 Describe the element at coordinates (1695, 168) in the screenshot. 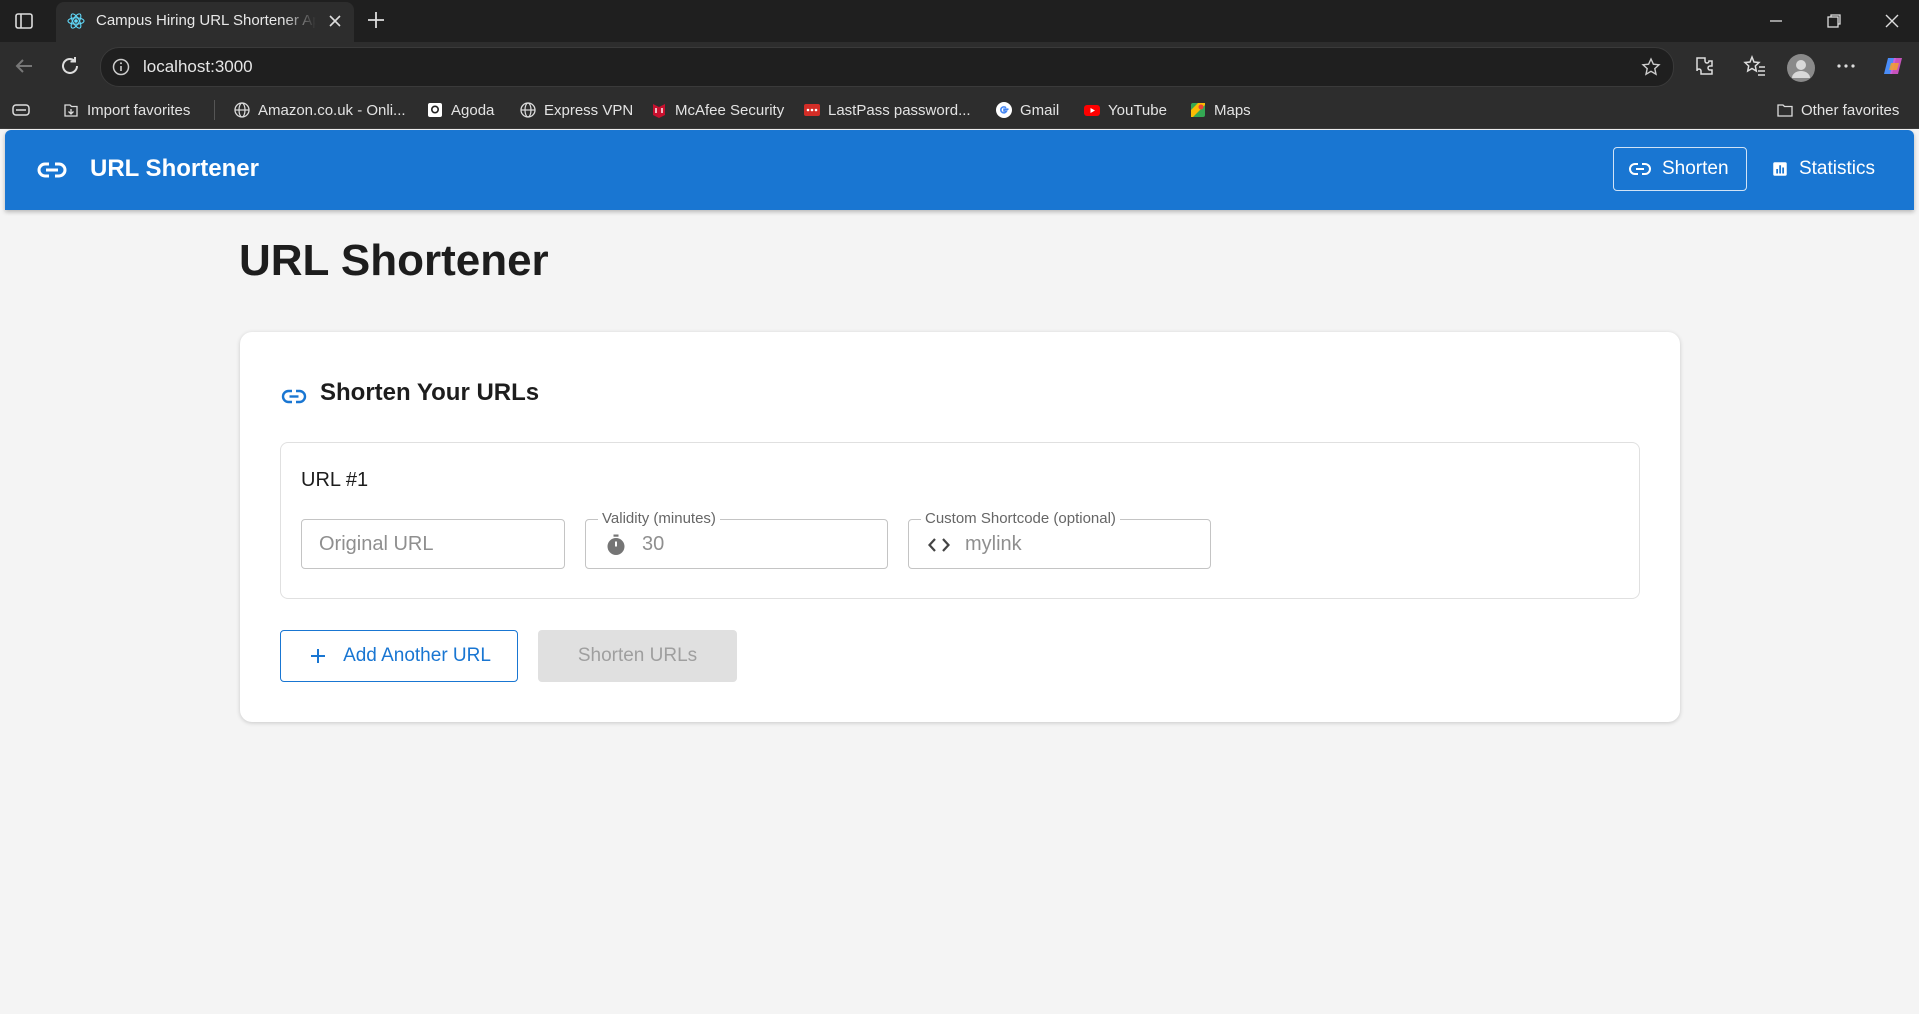

I see `nav-shorten-label: Shorten` at that location.